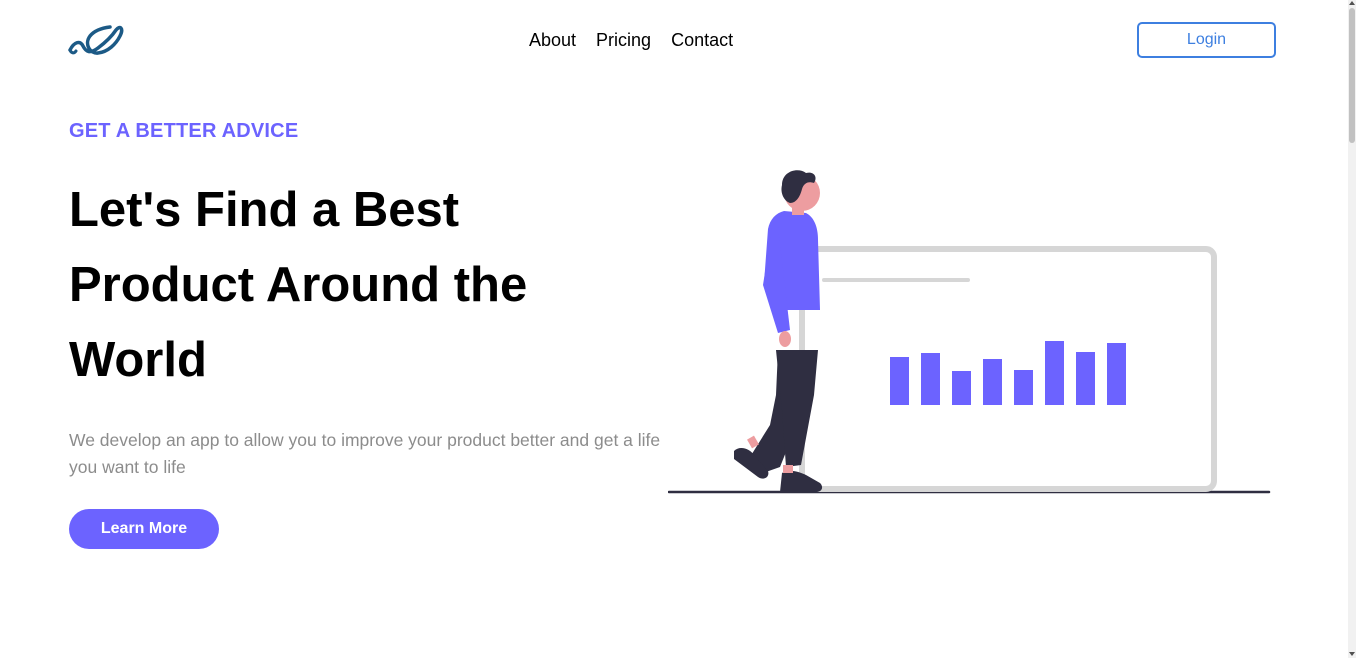  Describe the element at coordinates (1352, 3) in the screenshot. I see `scroll-up-arrow-icon` at that location.